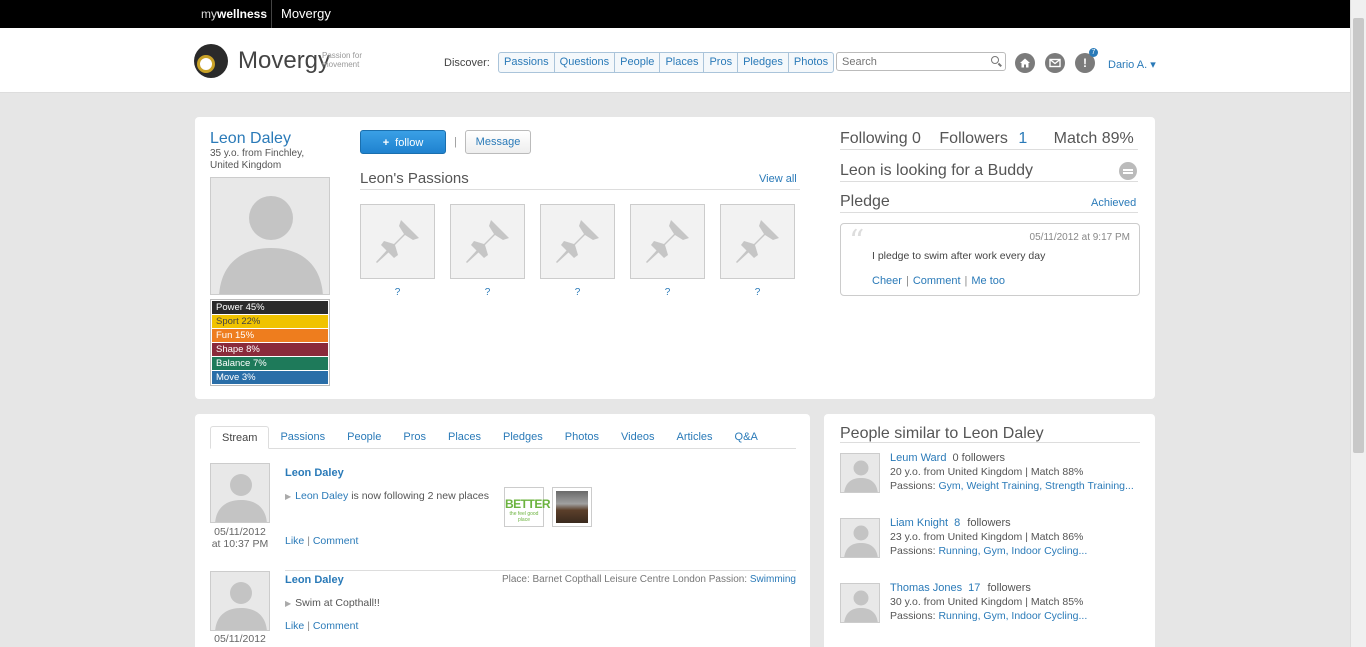 The height and width of the screenshot is (647, 1366). What do you see at coordinates (572, 507) in the screenshot?
I see `place-thumbnail` at bounding box center [572, 507].